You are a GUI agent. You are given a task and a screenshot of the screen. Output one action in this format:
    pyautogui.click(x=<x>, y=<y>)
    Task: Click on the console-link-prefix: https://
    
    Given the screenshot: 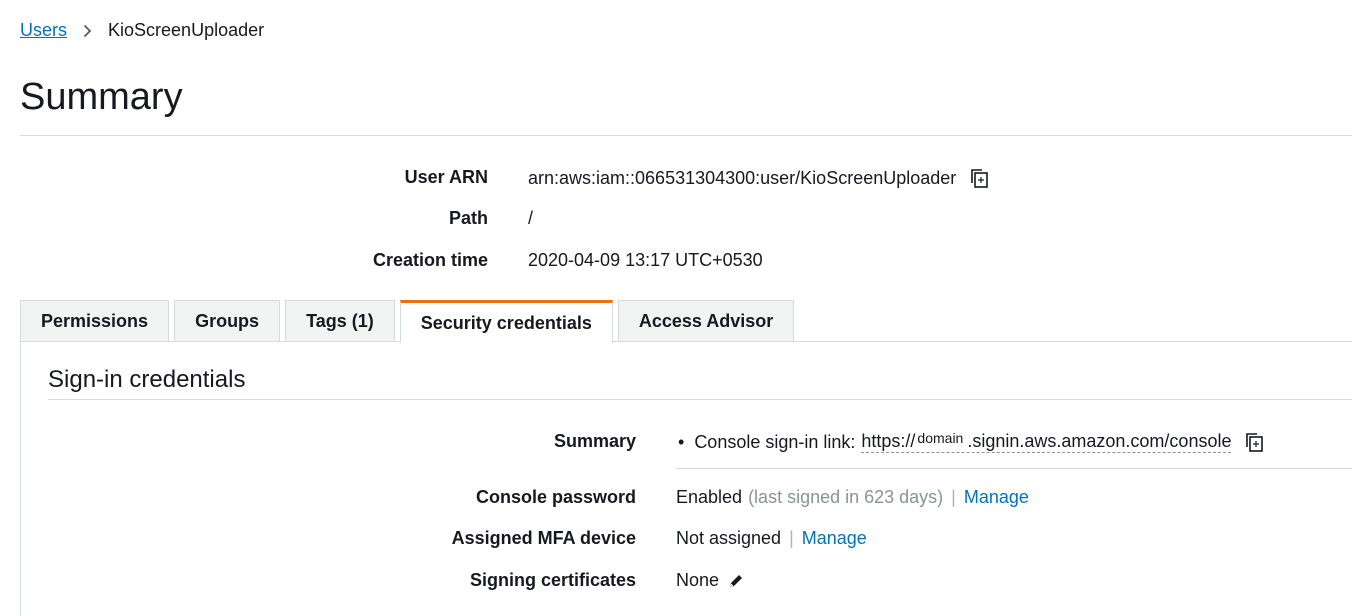 What is the action you would take?
    pyautogui.click(x=888, y=441)
    